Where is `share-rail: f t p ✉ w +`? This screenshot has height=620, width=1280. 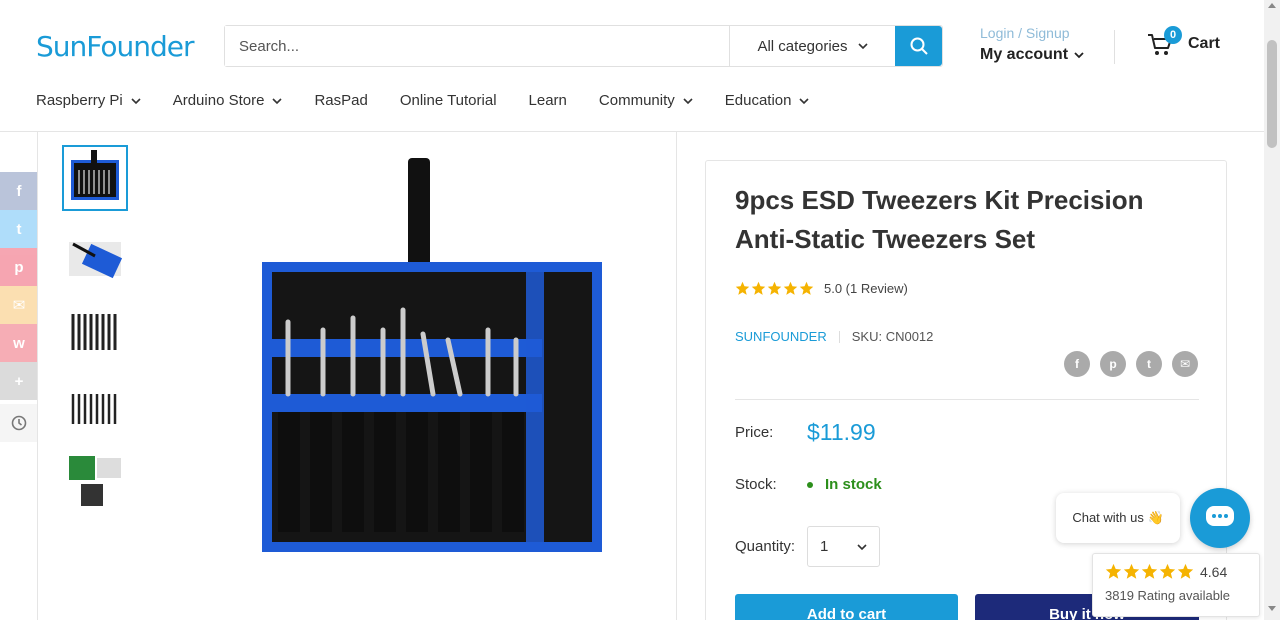
share-rail: f t p ✉ w + is located at coordinates (19, 286).